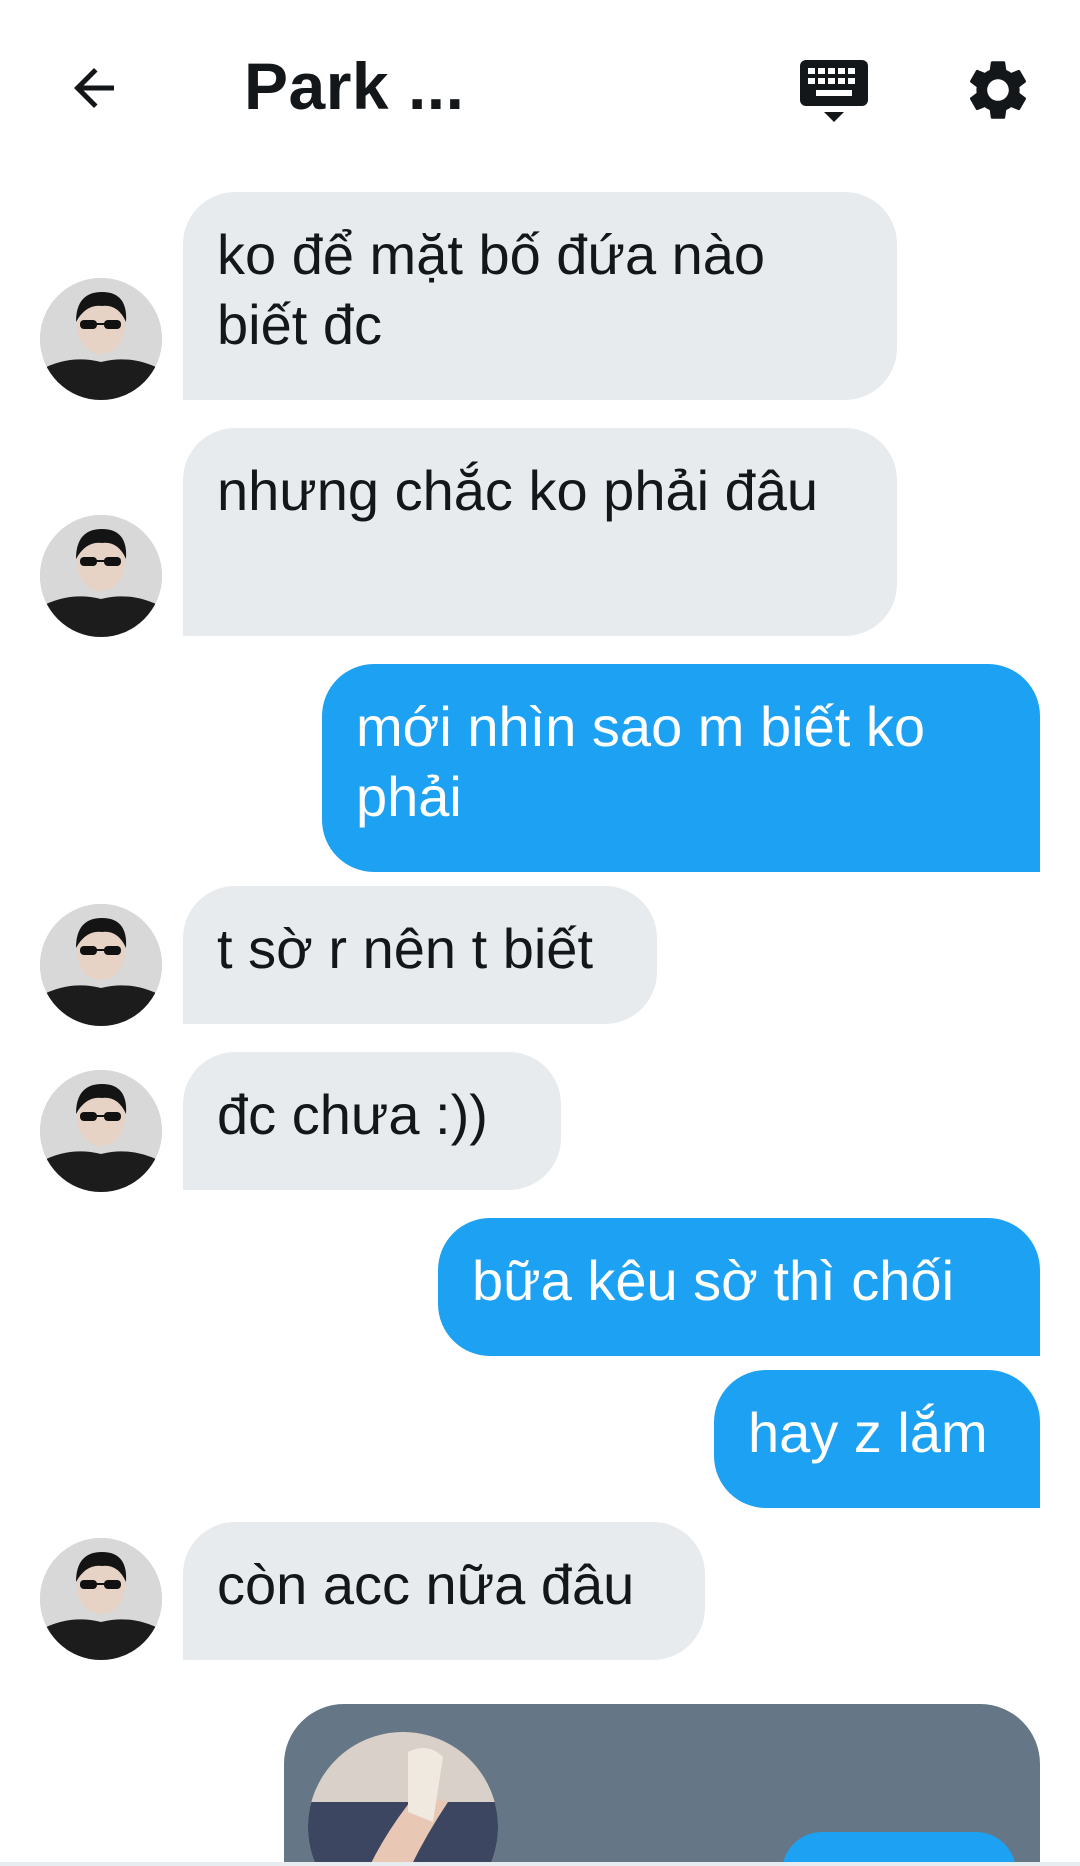  What do you see at coordinates (491, 289) in the screenshot?
I see `message-text: ko để mặt bố đứa nào biết đc` at bounding box center [491, 289].